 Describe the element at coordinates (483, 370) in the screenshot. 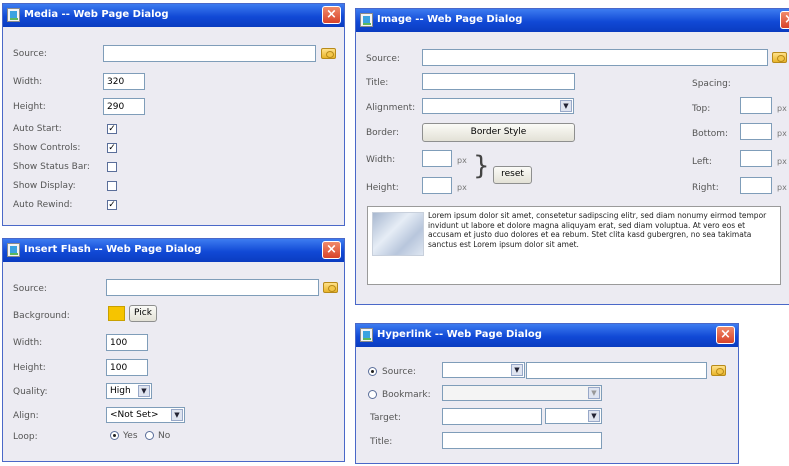

I see `protocol-select: ▼` at that location.